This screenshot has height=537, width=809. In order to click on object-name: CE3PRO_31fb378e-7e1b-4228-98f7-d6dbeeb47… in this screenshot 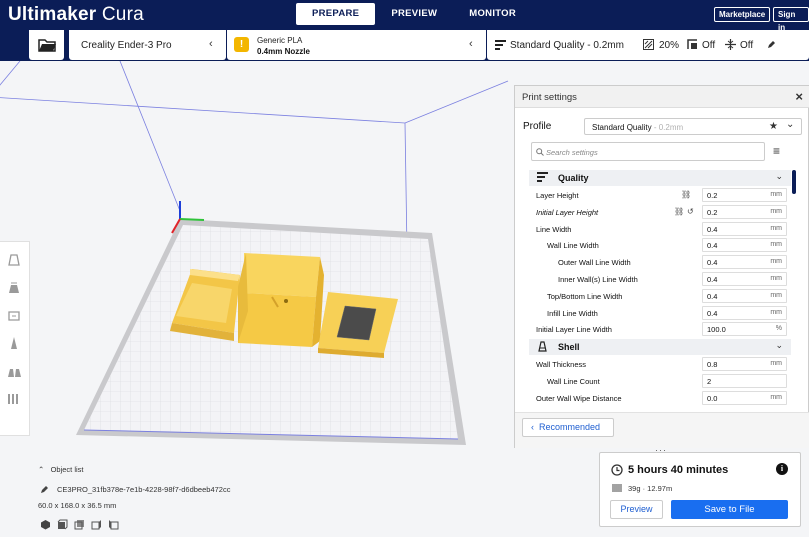, I will do `click(144, 489)`.